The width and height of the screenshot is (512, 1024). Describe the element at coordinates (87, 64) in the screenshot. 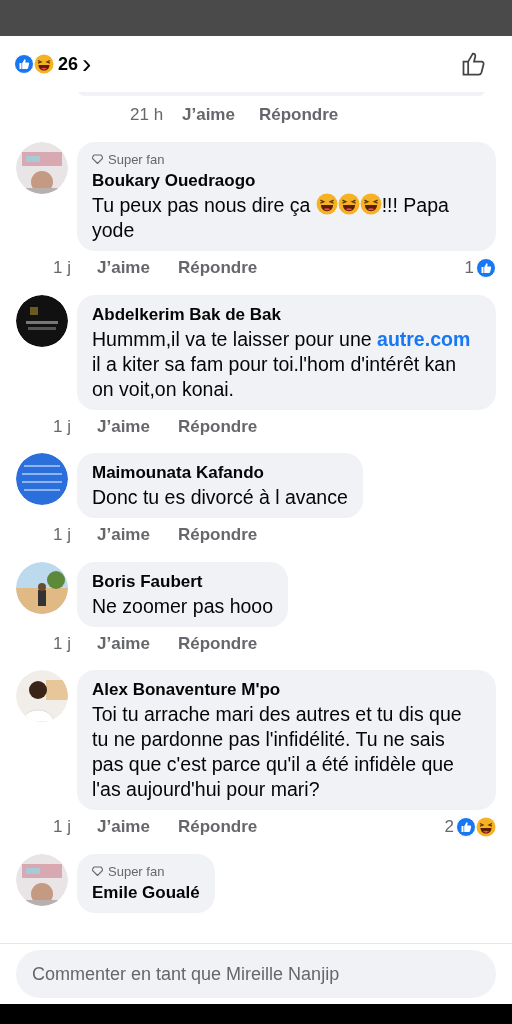

I see `chevron: ›` at that location.